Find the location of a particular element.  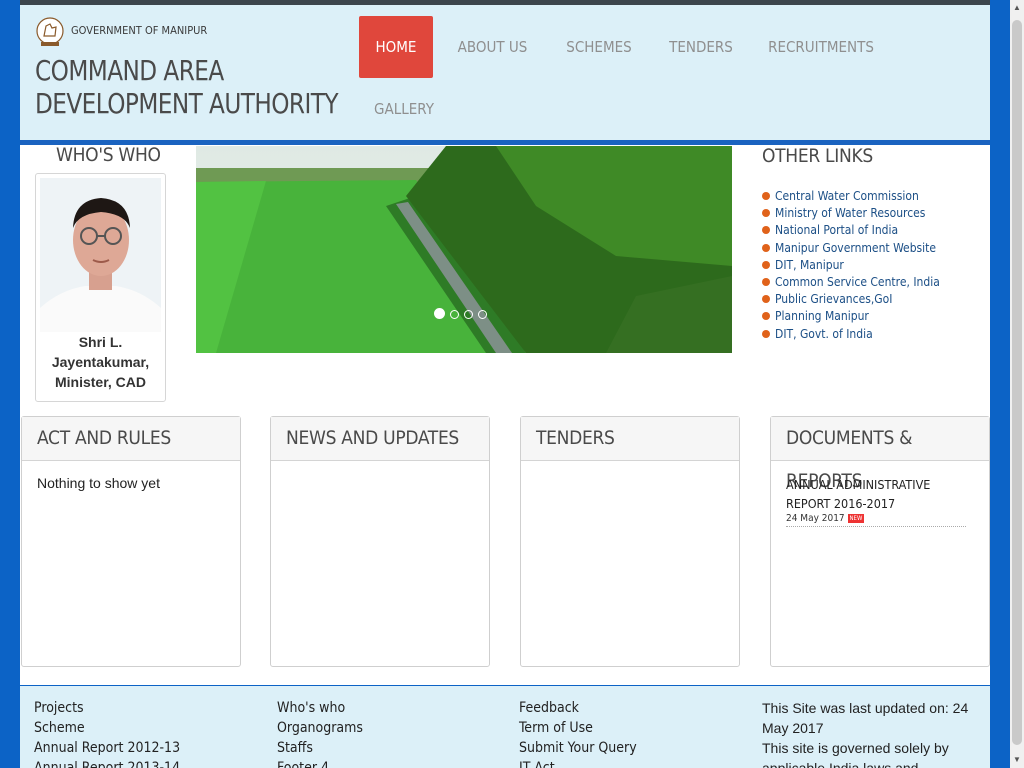

manipur-emblem-icon is located at coordinates (50, 31).